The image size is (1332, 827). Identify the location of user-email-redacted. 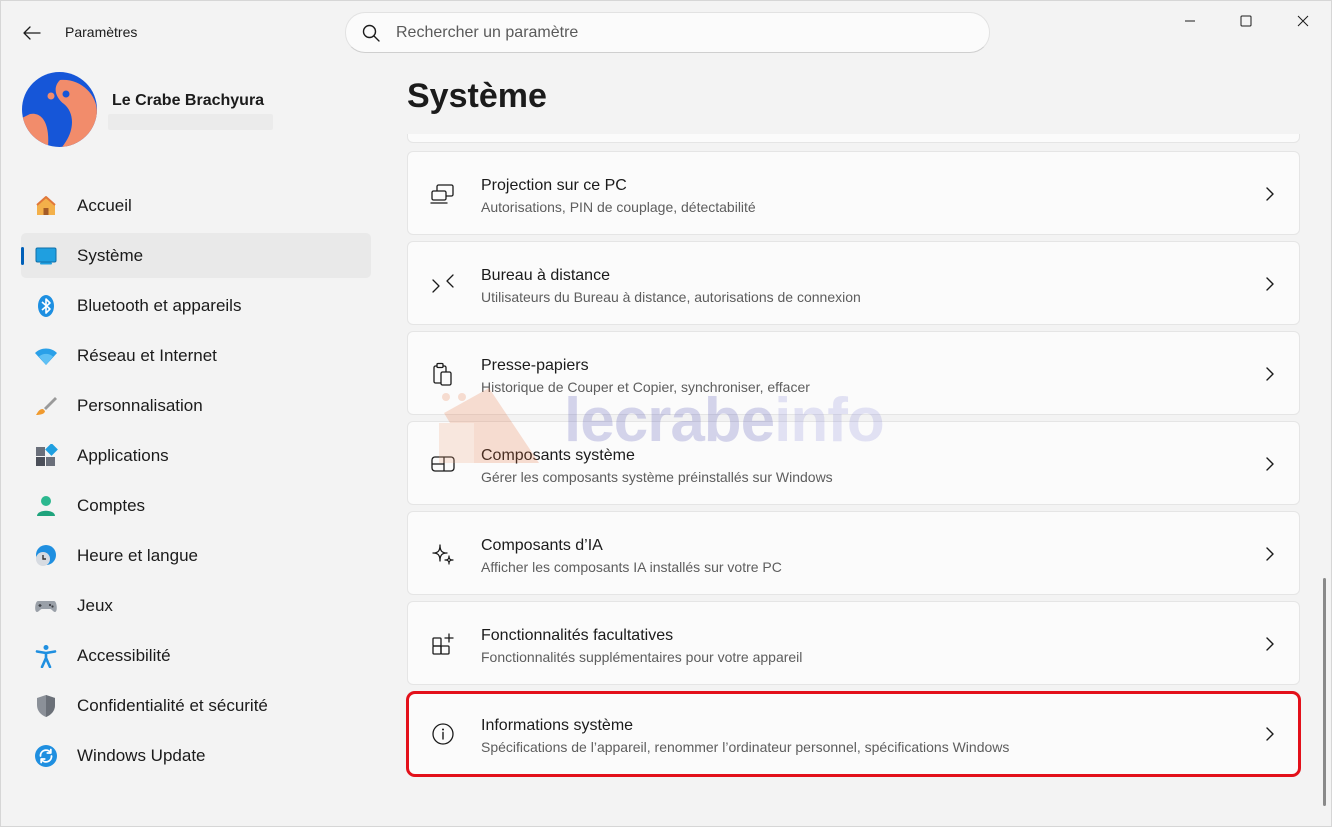
(190, 122).